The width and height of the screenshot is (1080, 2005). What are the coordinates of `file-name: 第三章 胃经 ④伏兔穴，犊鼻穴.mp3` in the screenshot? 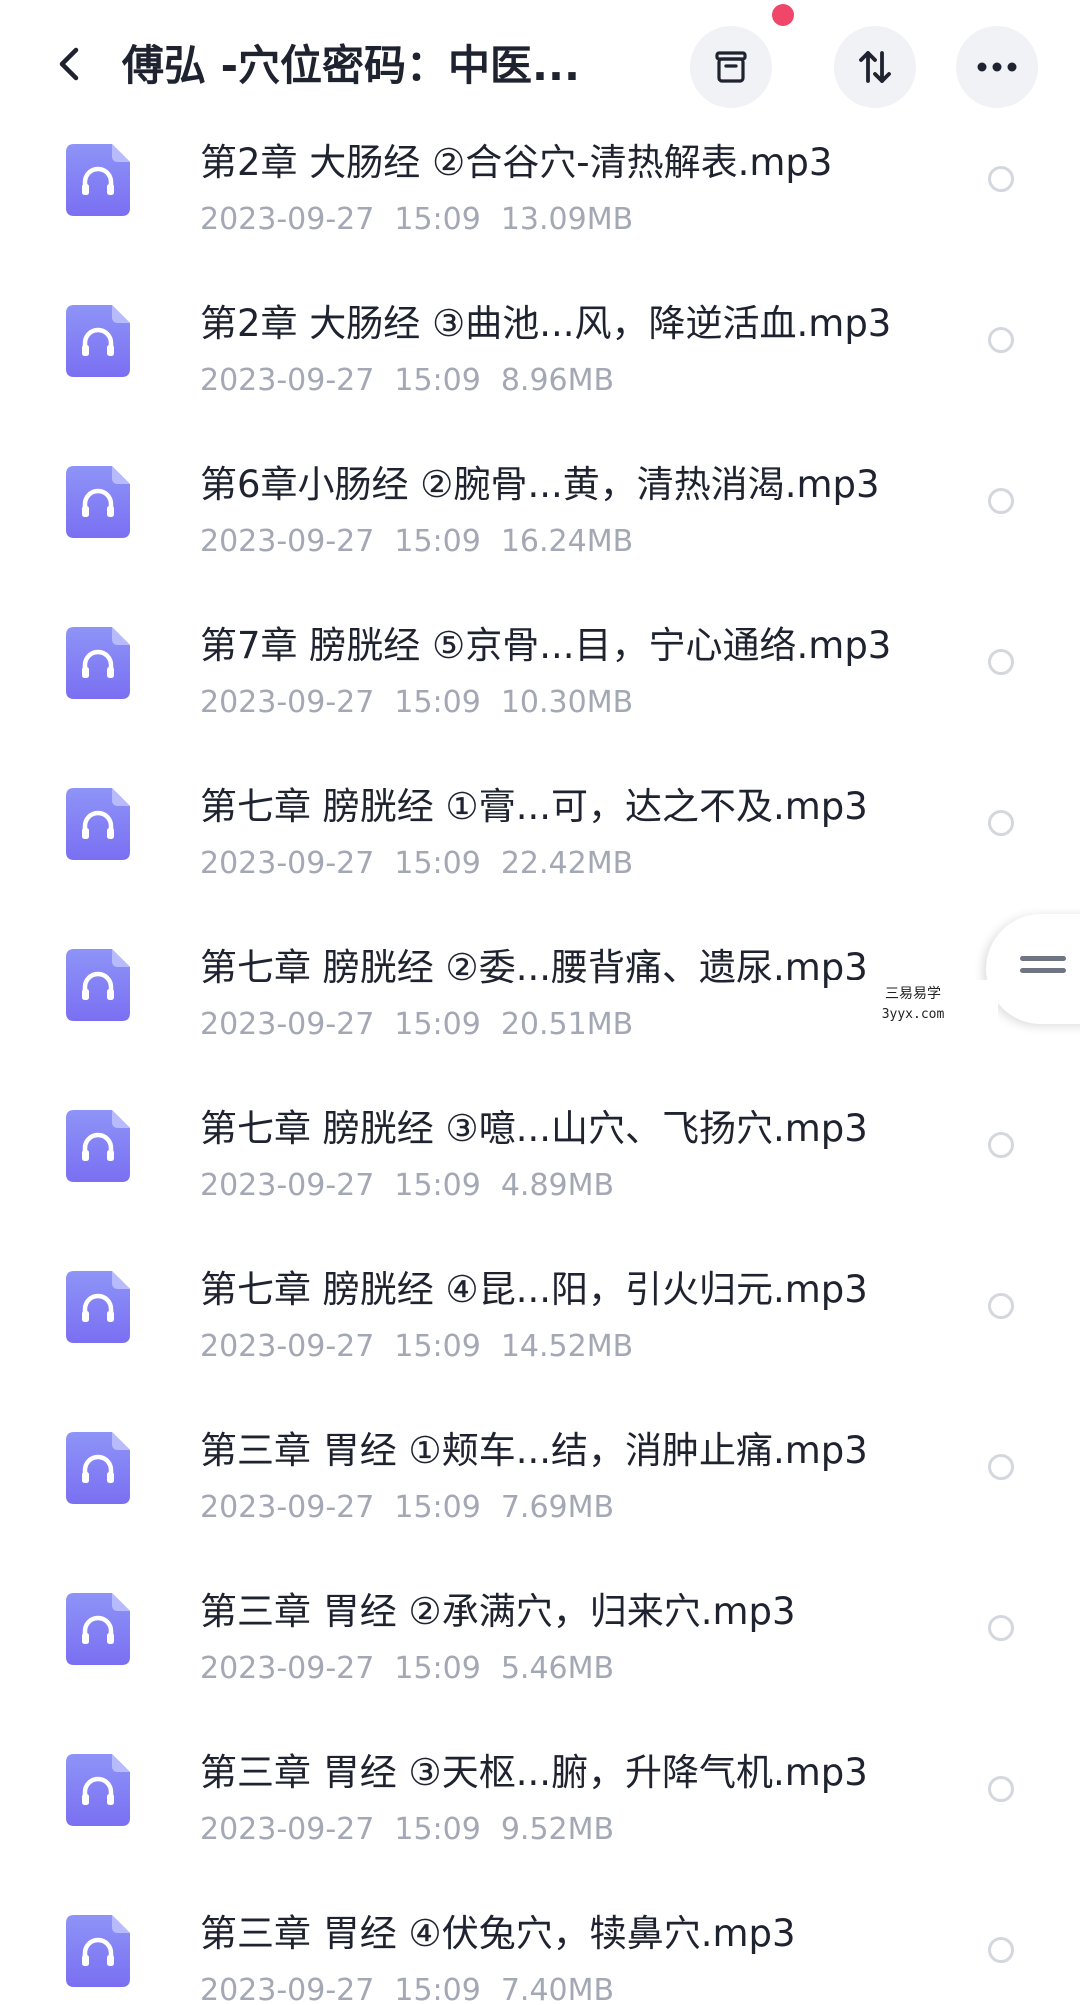 It's located at (498, 1933).